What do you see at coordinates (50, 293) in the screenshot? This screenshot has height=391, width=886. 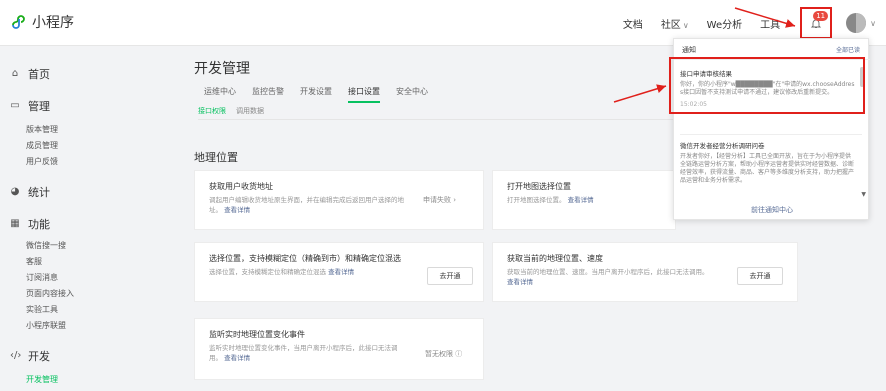 I see `sidebar-item-content: 页面内容接入` at bounding box center [50, 293].